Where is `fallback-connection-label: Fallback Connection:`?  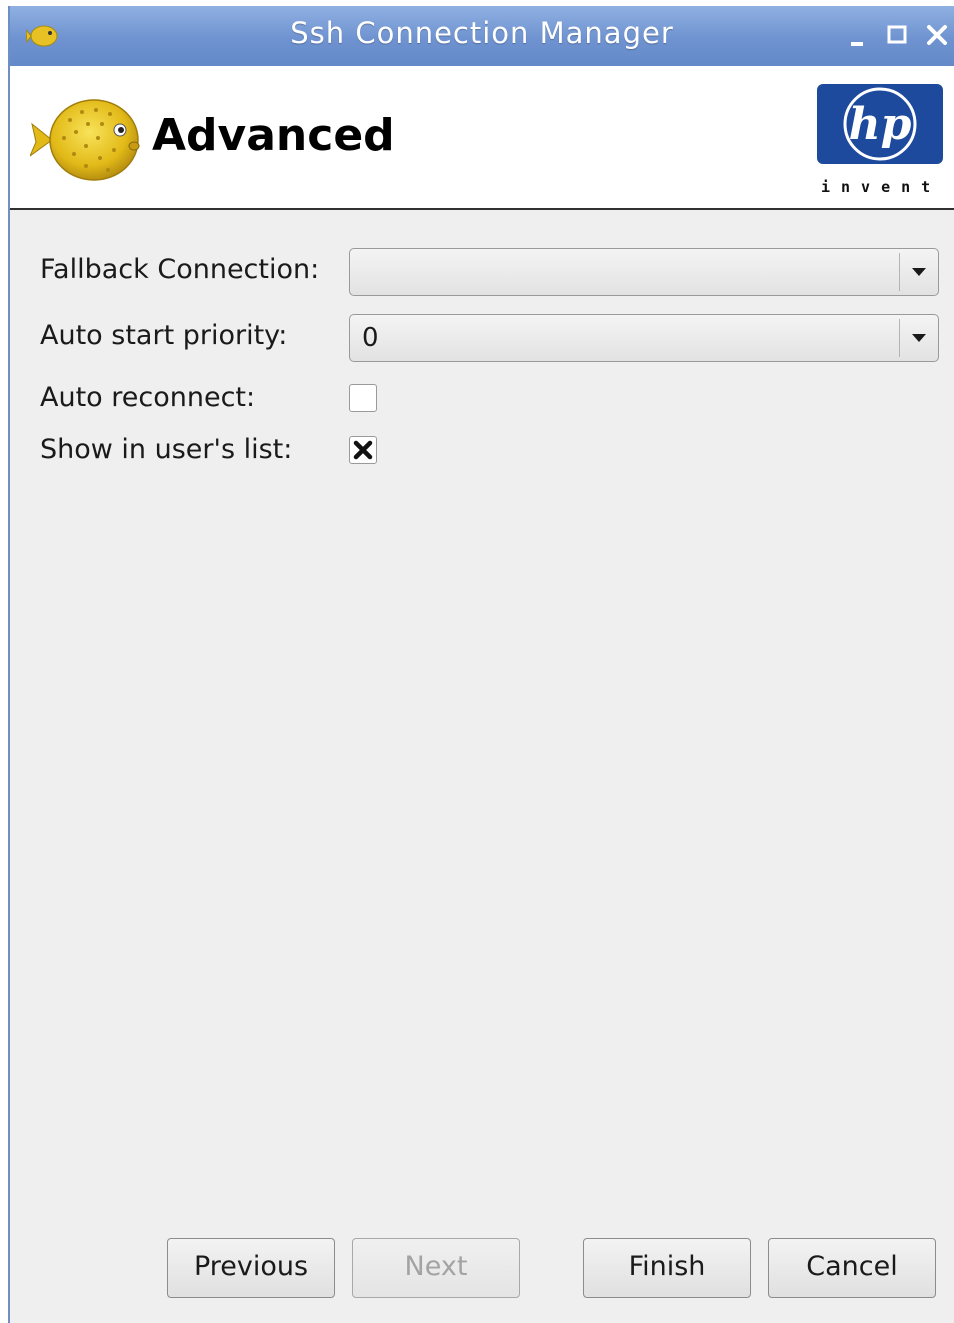
fallback-connection-label: Fallback Connection: is located at coordinates (180, 269).